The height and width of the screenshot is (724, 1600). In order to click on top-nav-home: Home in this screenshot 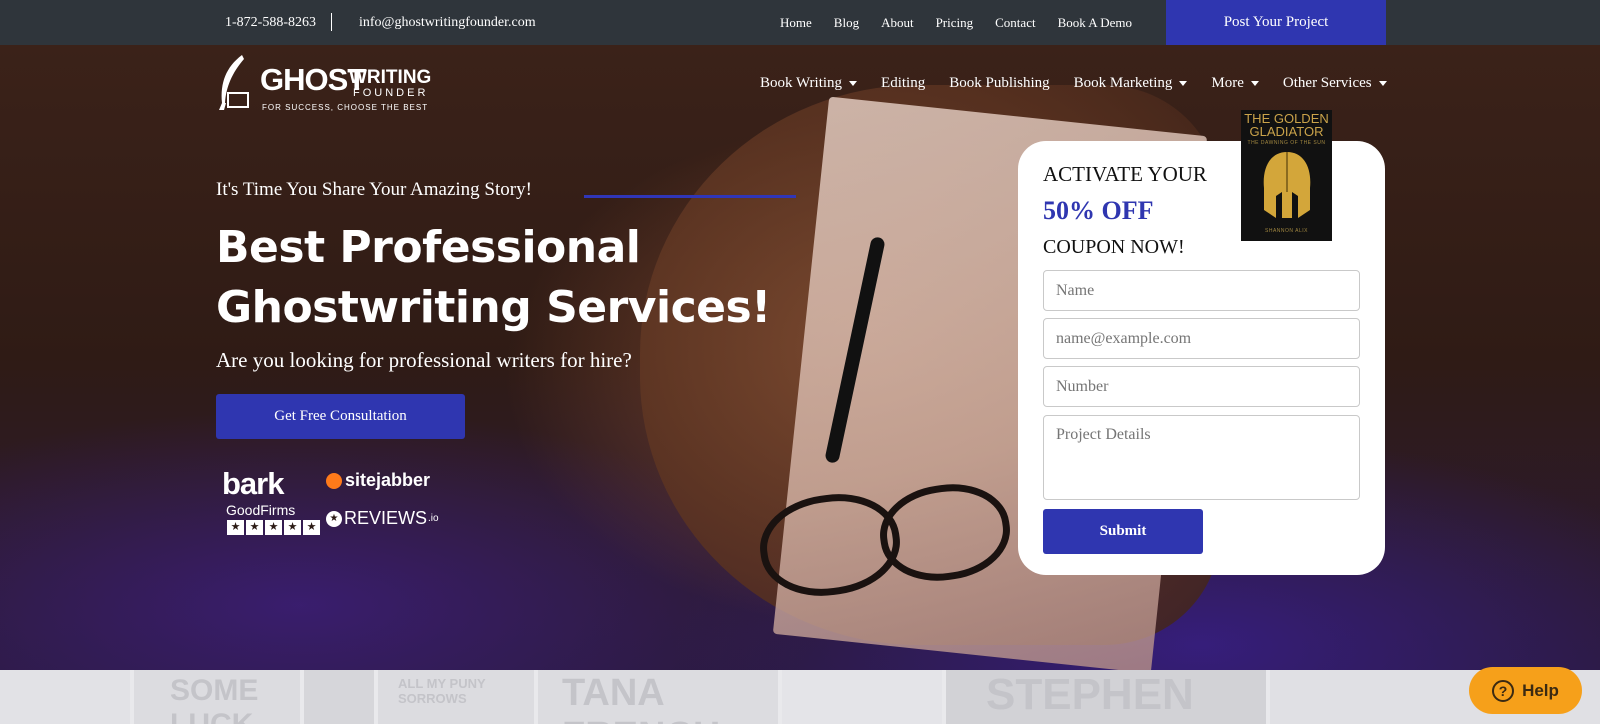, I will do `click(796, 23)`.